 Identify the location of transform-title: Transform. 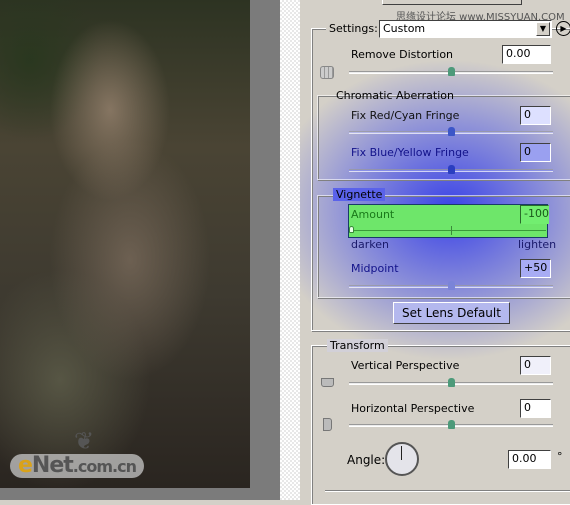
(357, 345).